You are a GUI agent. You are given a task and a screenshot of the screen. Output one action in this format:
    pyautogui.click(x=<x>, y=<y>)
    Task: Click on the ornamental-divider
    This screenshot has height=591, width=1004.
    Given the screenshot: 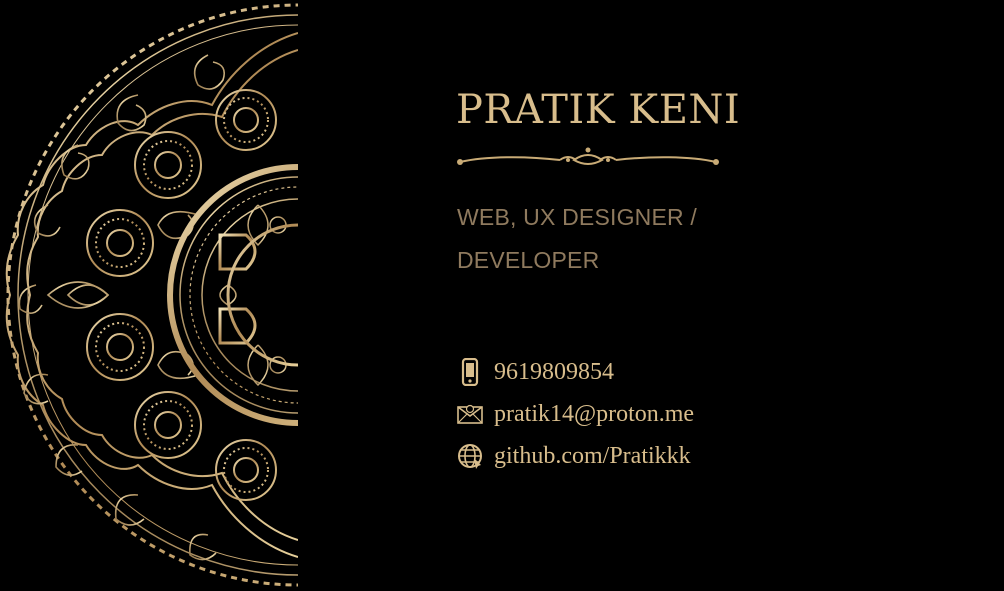 What is the action you would take?
    pyautogui.click(x=588, y=159)
    